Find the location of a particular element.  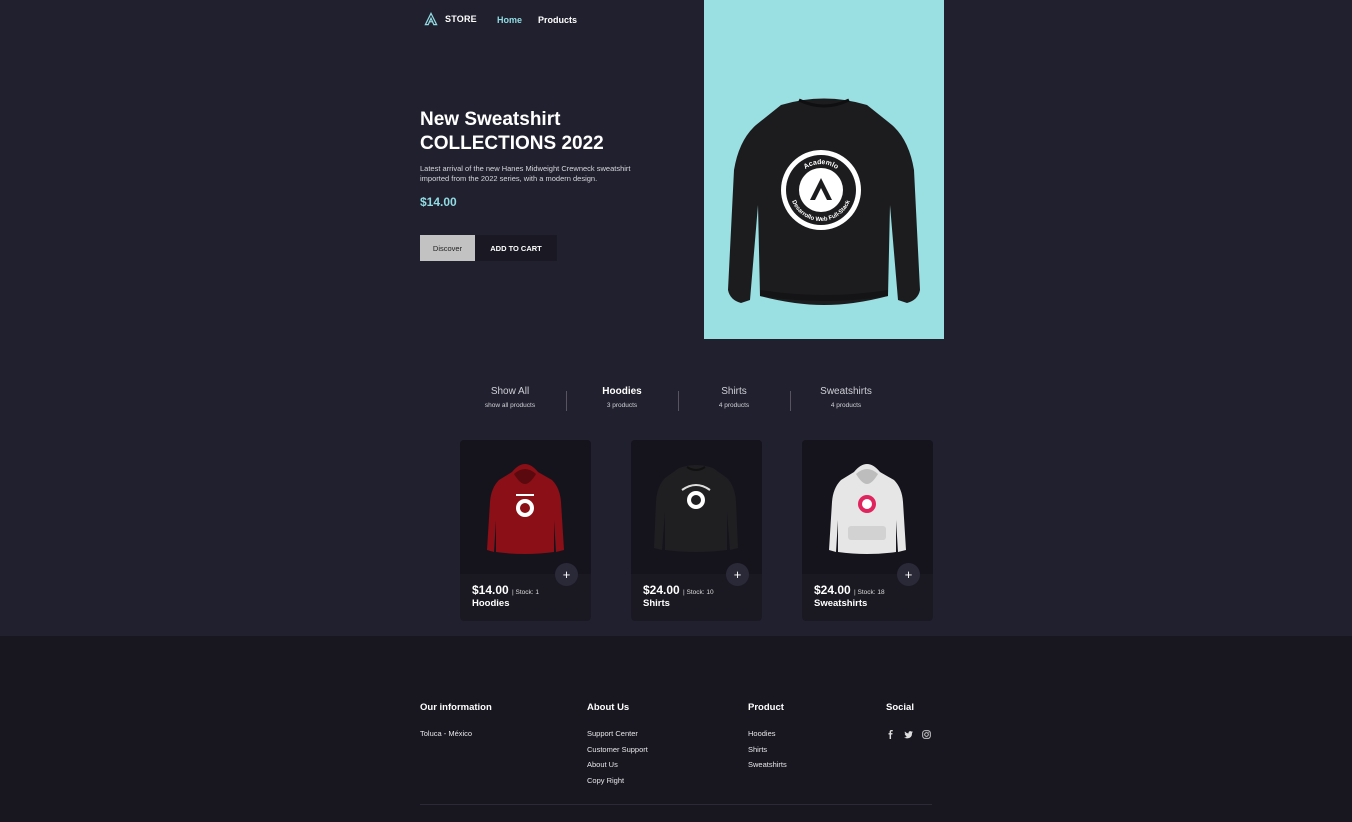

footer-product-column: Product Hoodies Shirts Sweatshirts is located at coordinates (767, 737).